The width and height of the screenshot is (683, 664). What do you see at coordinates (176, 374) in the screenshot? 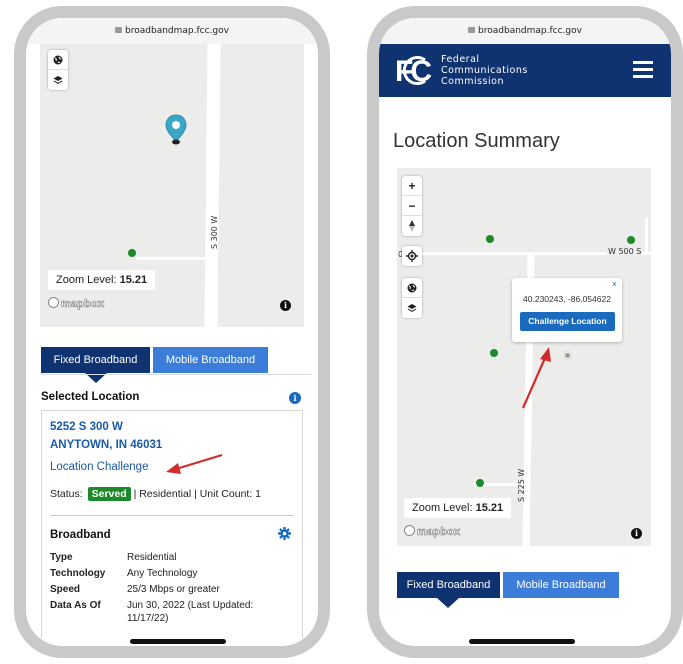
I see `tabs-divider` at bounding box center [176, 374].